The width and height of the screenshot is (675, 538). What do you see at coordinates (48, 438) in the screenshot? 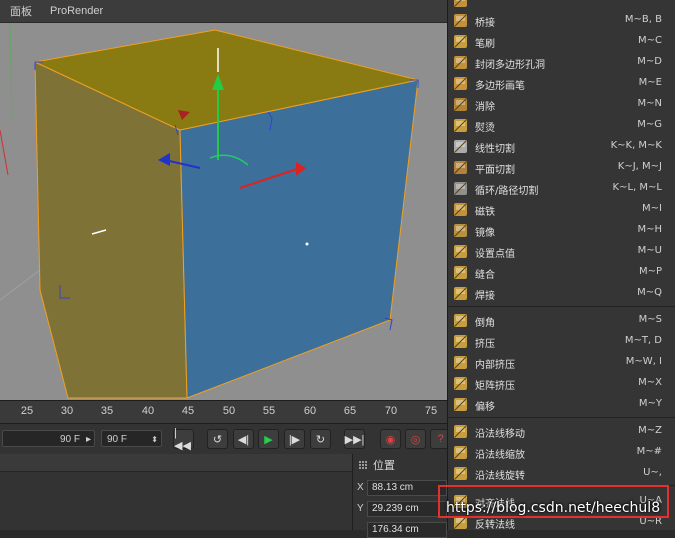
I see `start-frame-field: 90 F ▸` at bounding box center [48, 438].